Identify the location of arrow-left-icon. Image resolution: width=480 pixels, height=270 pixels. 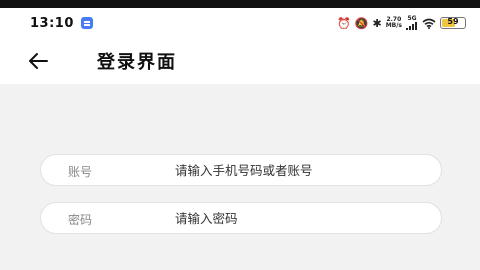
(38, 61).